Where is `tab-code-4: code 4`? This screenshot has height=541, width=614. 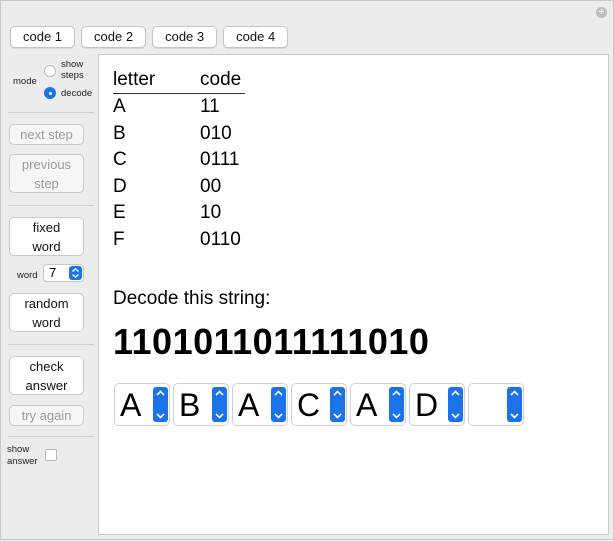 tab-code-4: code 4 is located at coordinates (256, 37).